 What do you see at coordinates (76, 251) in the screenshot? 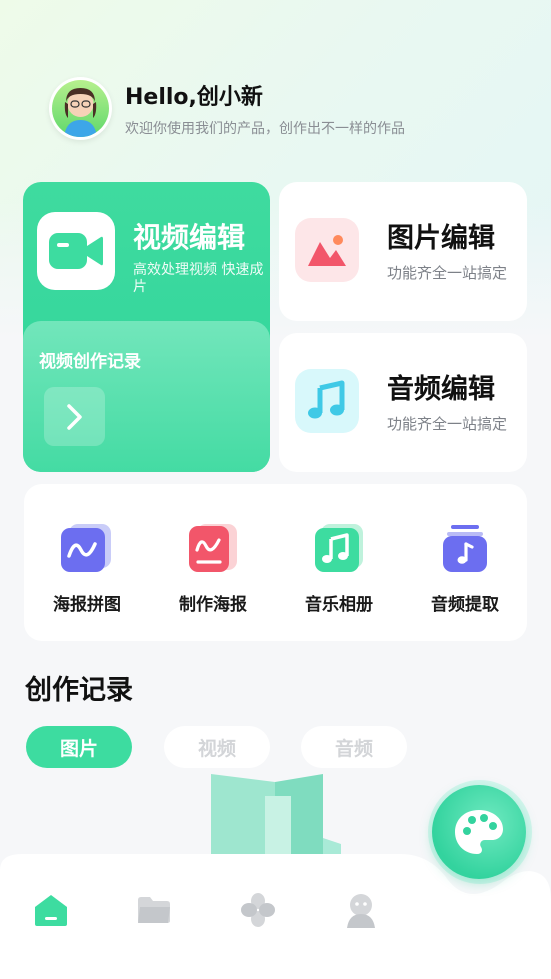
I see `video-camera-icon` at bounding box center [76, 251].